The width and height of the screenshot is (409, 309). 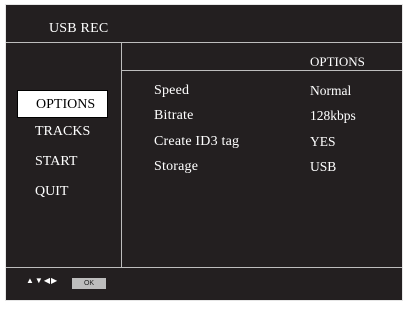 What do you see at coordinates (197, 141) in the screenshot?
I see `id3-tag-label: Create ID3 tag` at bounding box center [197, 141].